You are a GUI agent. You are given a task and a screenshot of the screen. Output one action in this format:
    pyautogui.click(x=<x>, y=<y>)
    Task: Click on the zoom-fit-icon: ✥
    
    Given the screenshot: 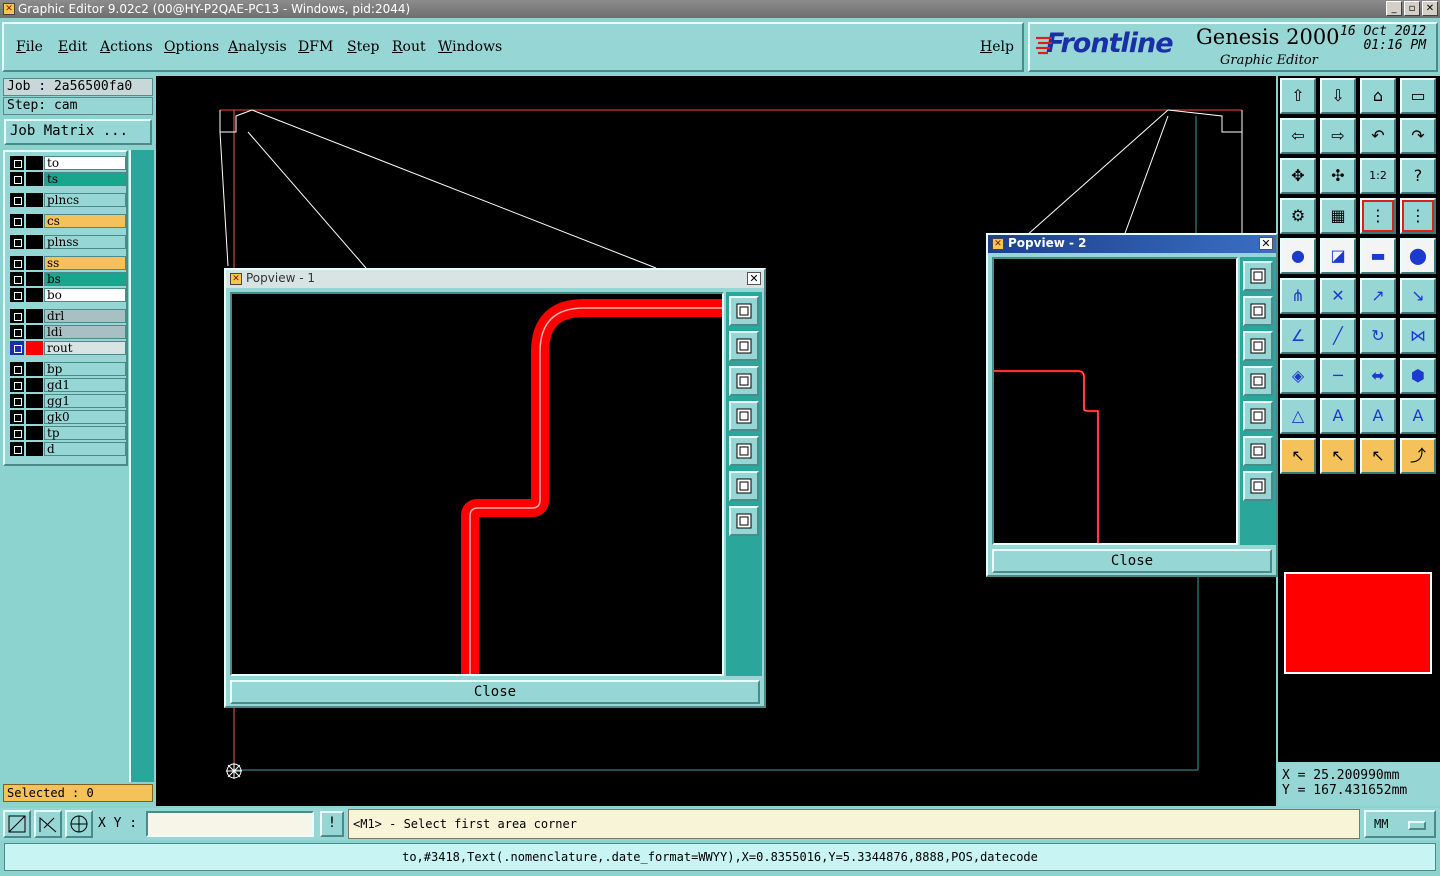 What is the action you would take?
    pyautogui.click(x=1298, y=176)
    